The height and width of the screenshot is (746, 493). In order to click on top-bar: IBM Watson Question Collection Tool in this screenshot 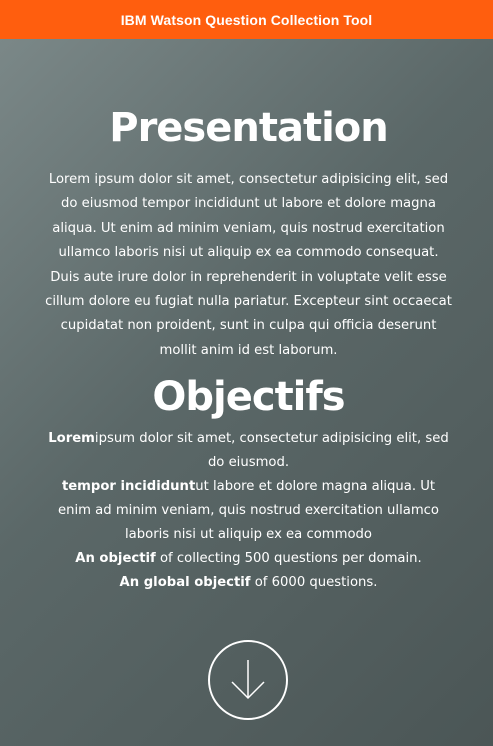, I will do `click(246, 19)`.